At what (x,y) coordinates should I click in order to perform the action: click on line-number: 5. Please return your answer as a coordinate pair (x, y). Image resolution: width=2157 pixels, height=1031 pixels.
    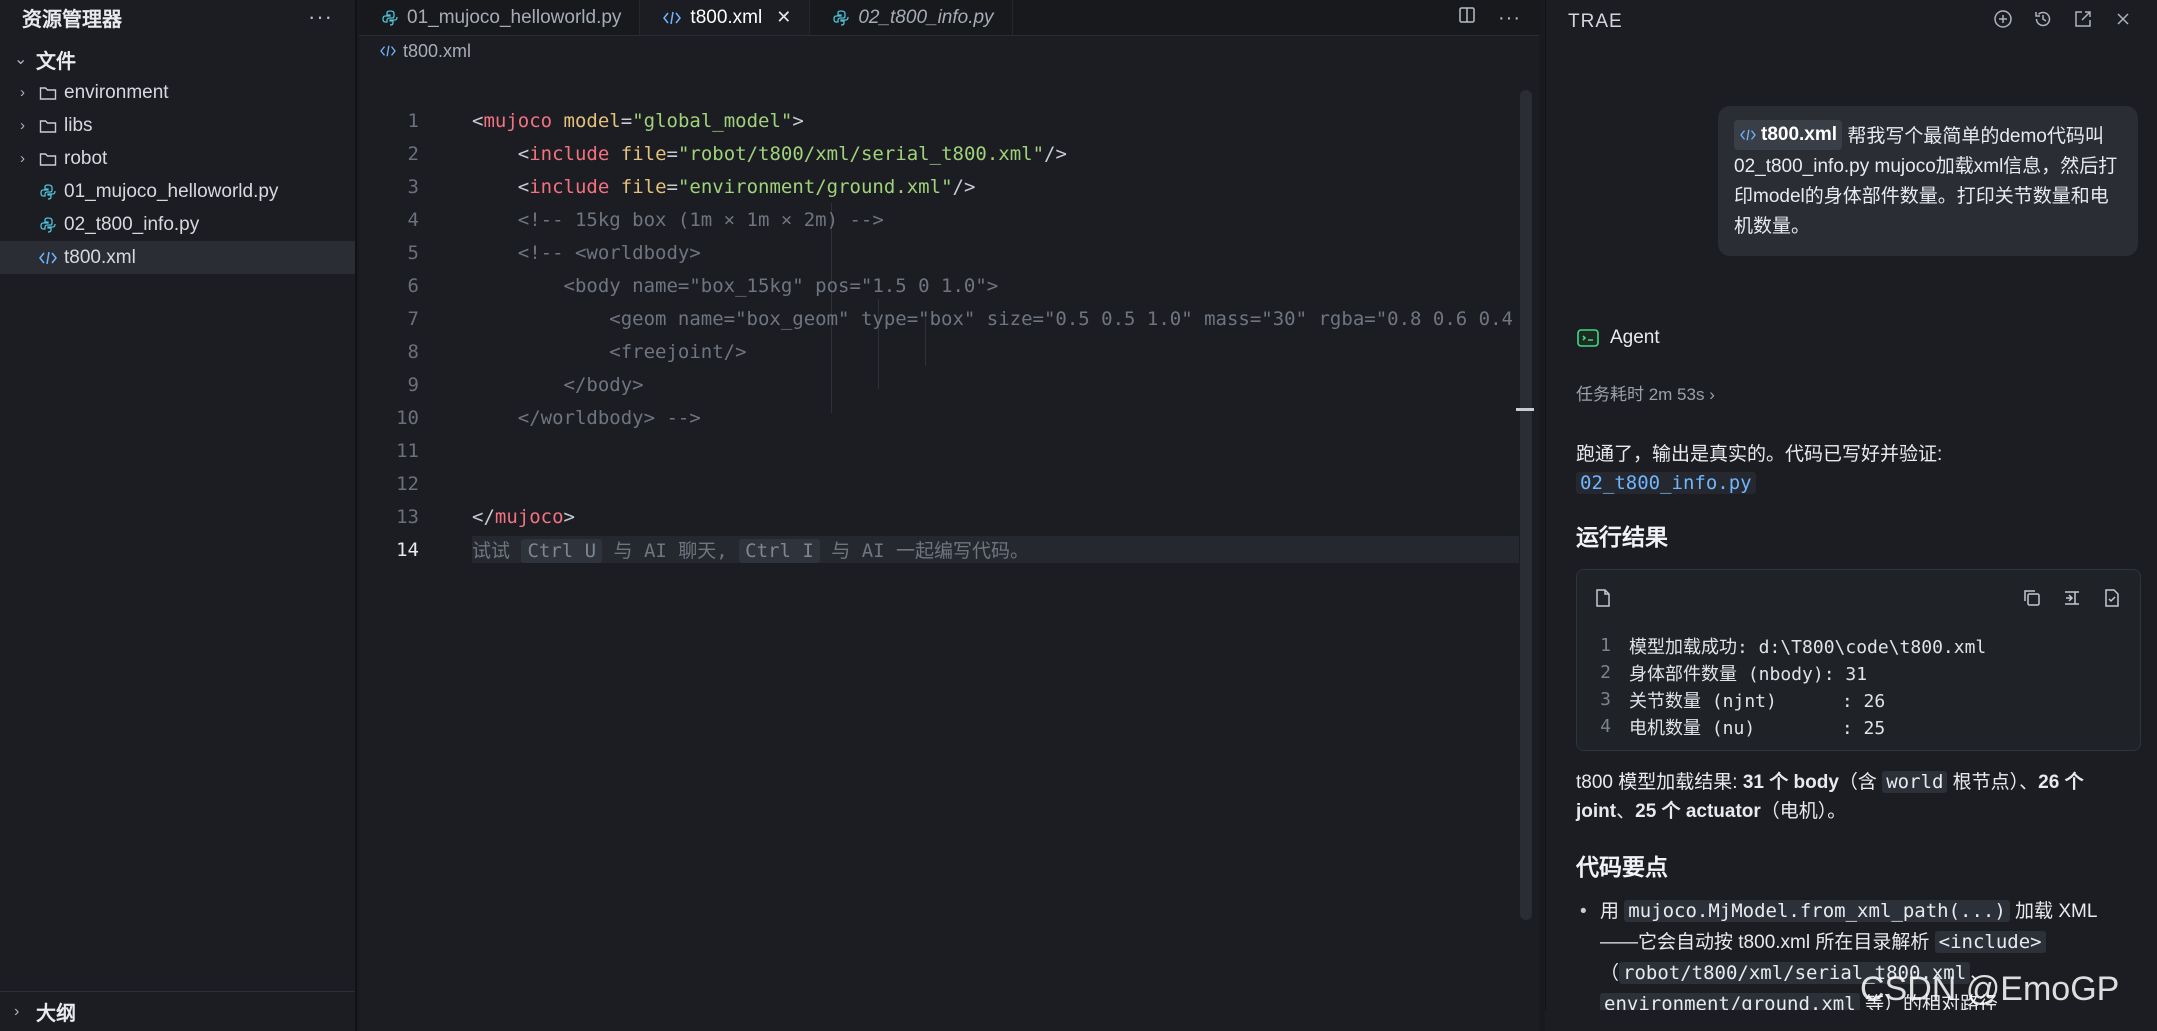
    Looking at the image, I should click on (413, 252).